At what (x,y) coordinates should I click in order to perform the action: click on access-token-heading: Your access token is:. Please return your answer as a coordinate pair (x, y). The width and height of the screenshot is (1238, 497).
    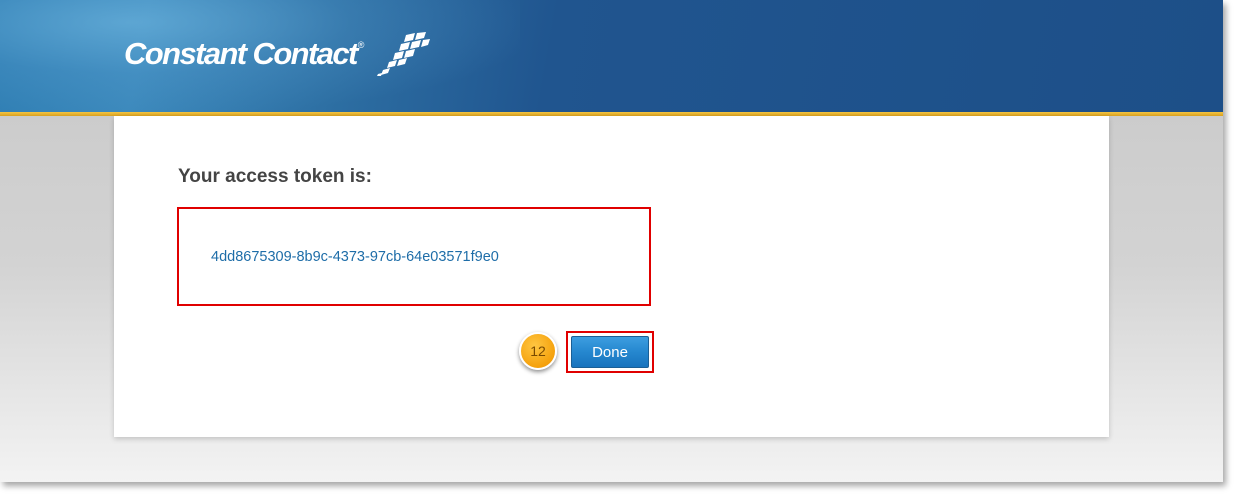
    Looking at the image, I should click on (275, 176).